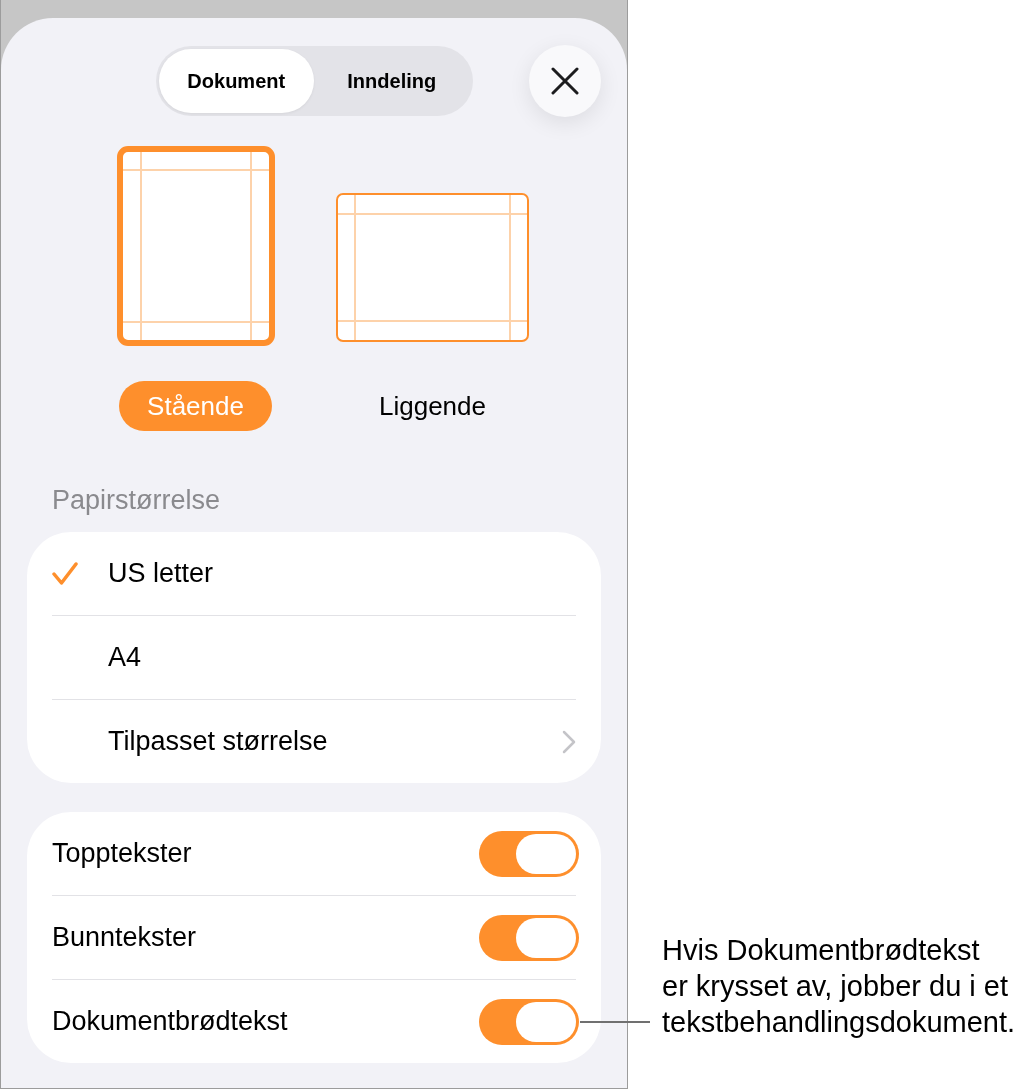 The height and width of the screenshot is (1091, 1035). What do you see at coordinates (565, 81) in the screenshot?
I see `close-icon` at bounding box center [565, 81].